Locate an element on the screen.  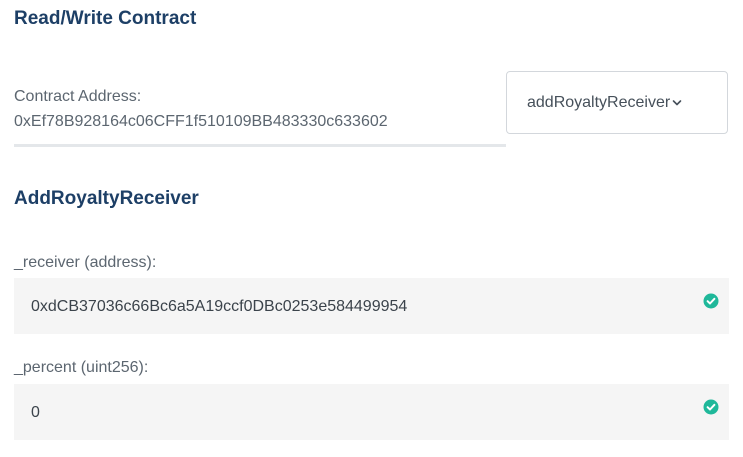
method-select: addRoyaltyReceiver is located at coordinates (617, 102).